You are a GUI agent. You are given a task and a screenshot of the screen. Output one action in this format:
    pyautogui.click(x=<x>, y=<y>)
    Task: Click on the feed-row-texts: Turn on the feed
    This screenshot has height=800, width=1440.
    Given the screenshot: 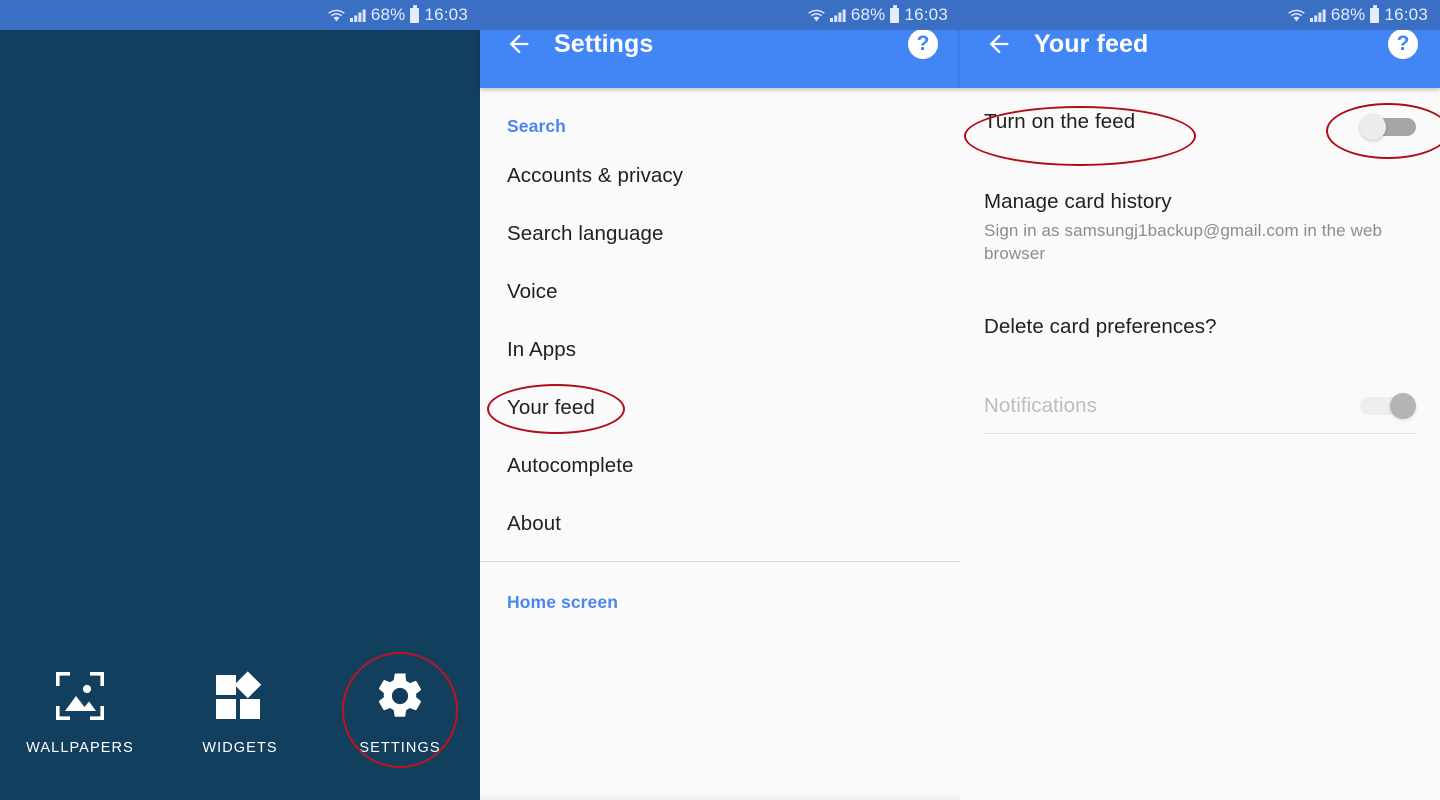 What is the action you would take?
    pyautogui.click(x=1162, y=136)
    